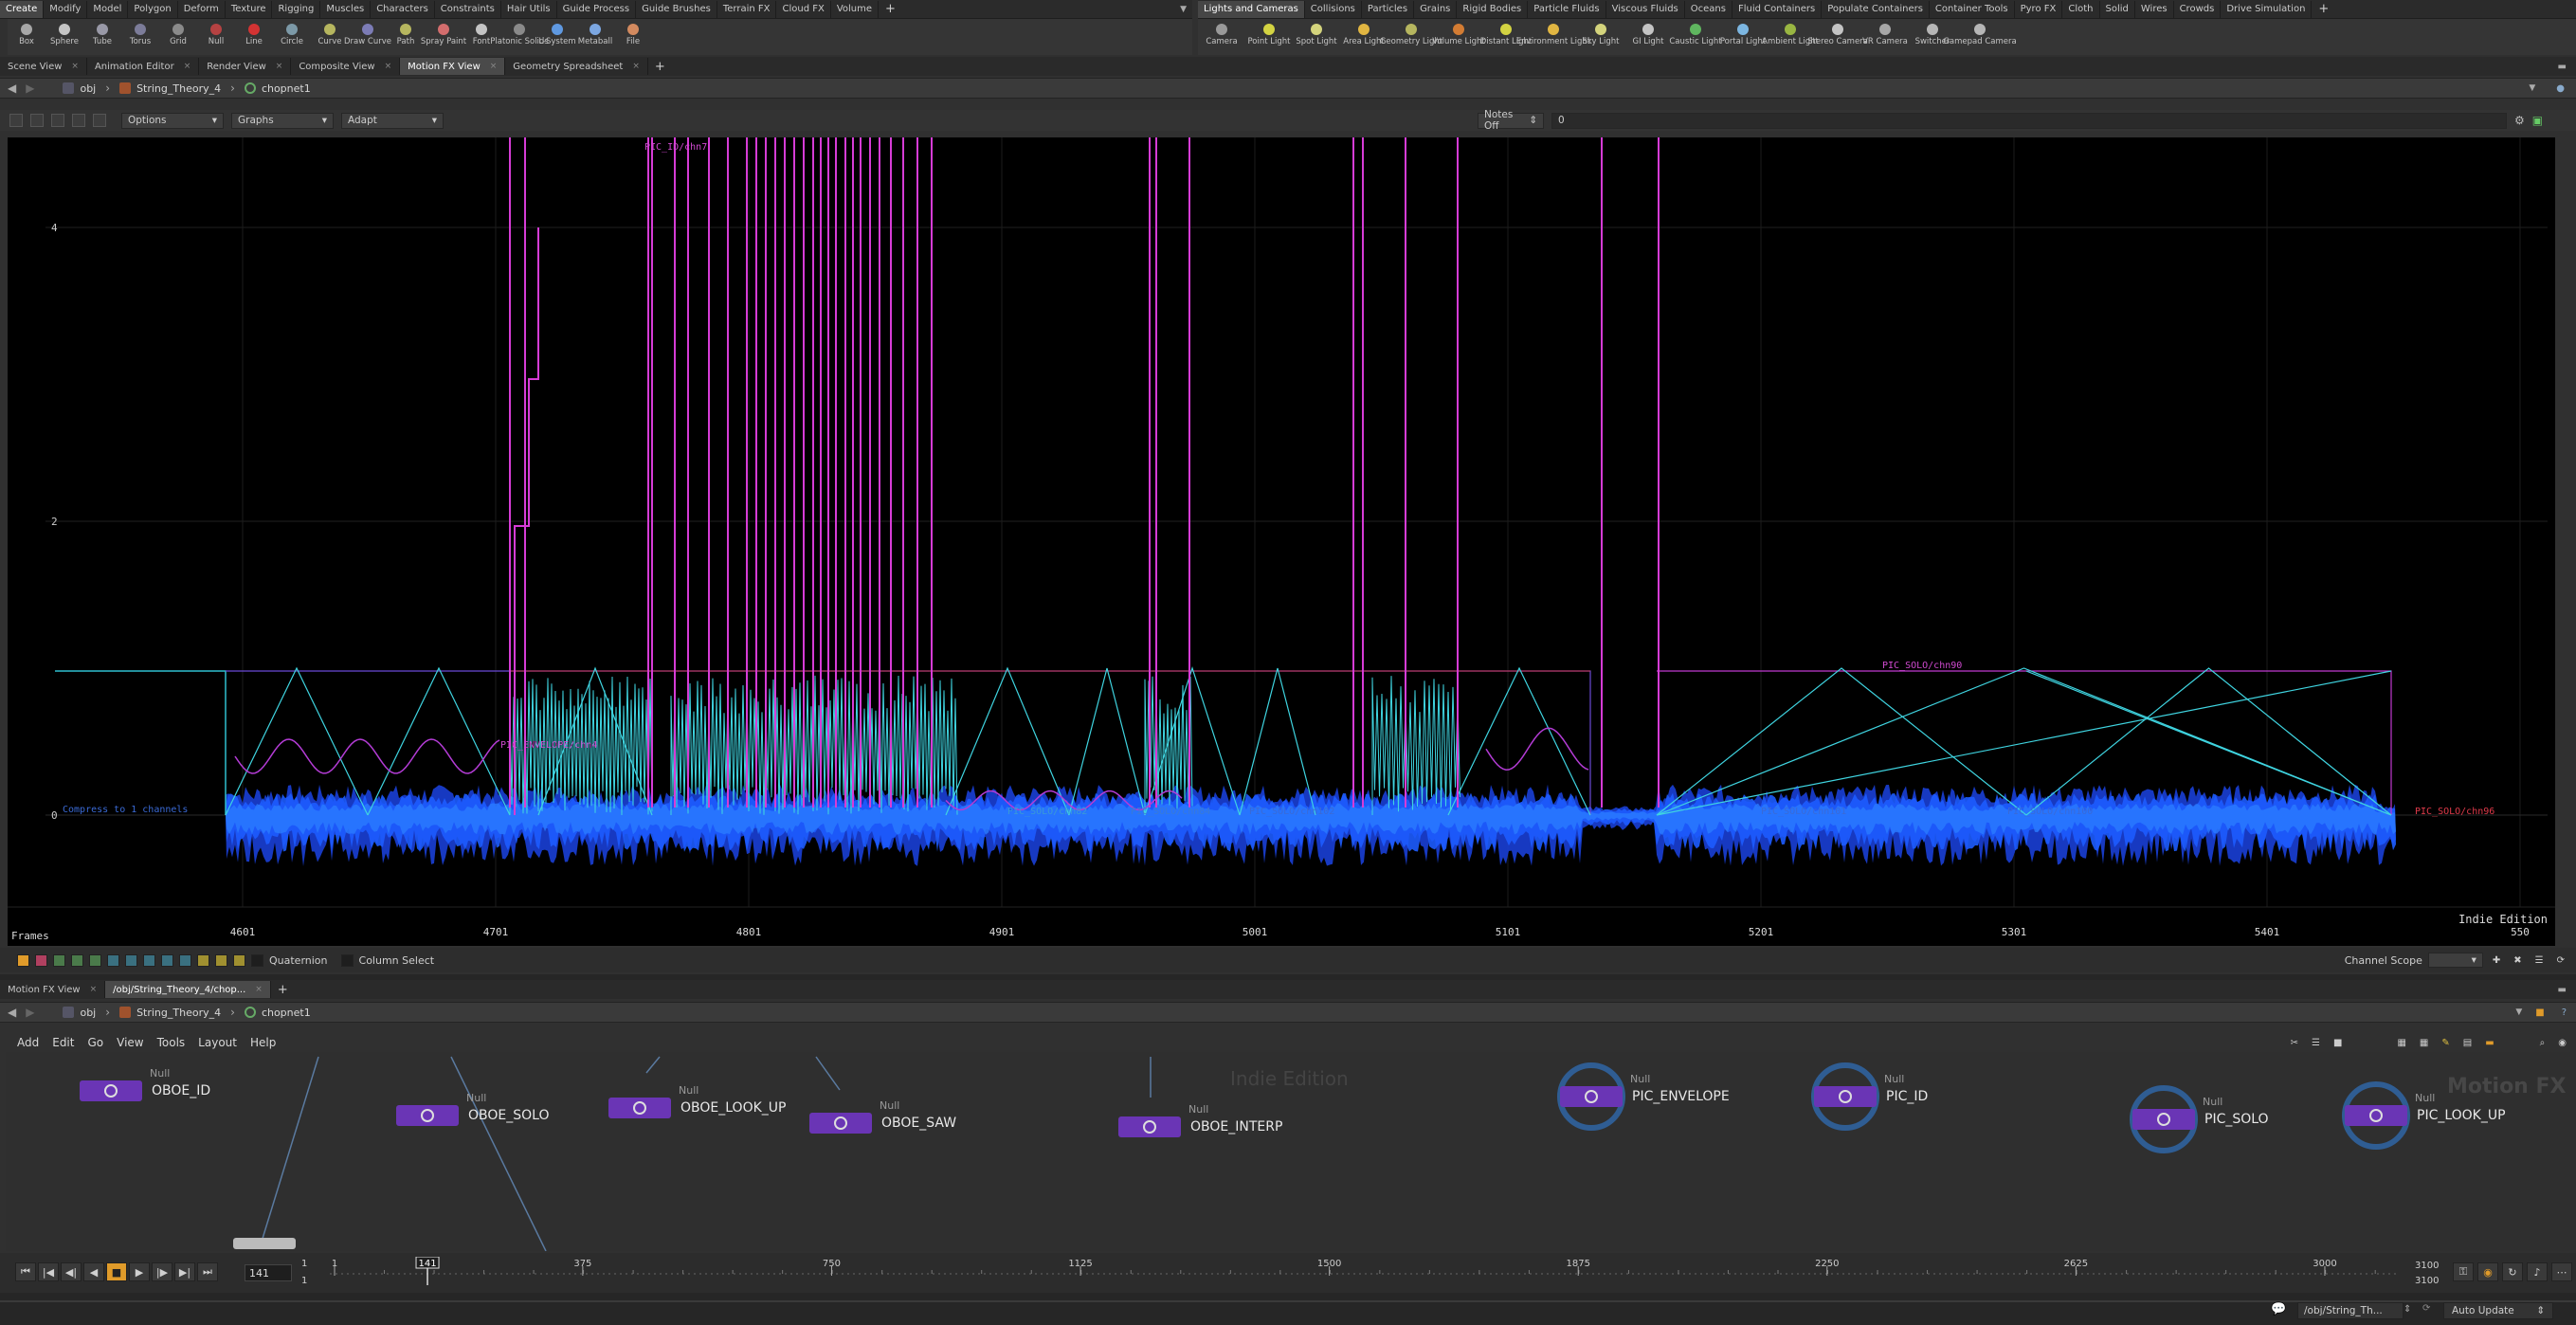  Describe the element at coordinates (268, 1272) in the screenshot. I see `current-frame-field: 141` at that location.